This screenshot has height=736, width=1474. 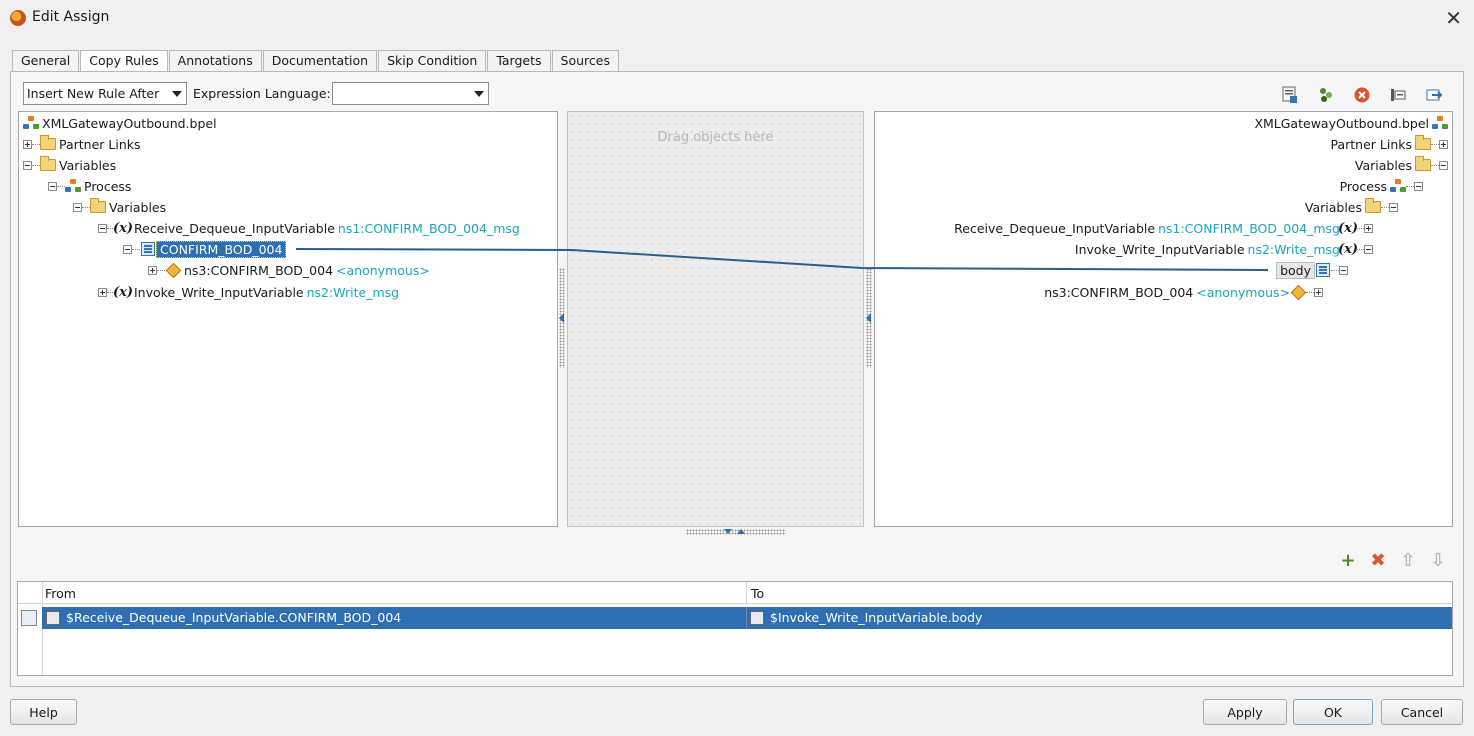 I want to click on move-up-icon: ⇧, so click(x=1408, y=560).